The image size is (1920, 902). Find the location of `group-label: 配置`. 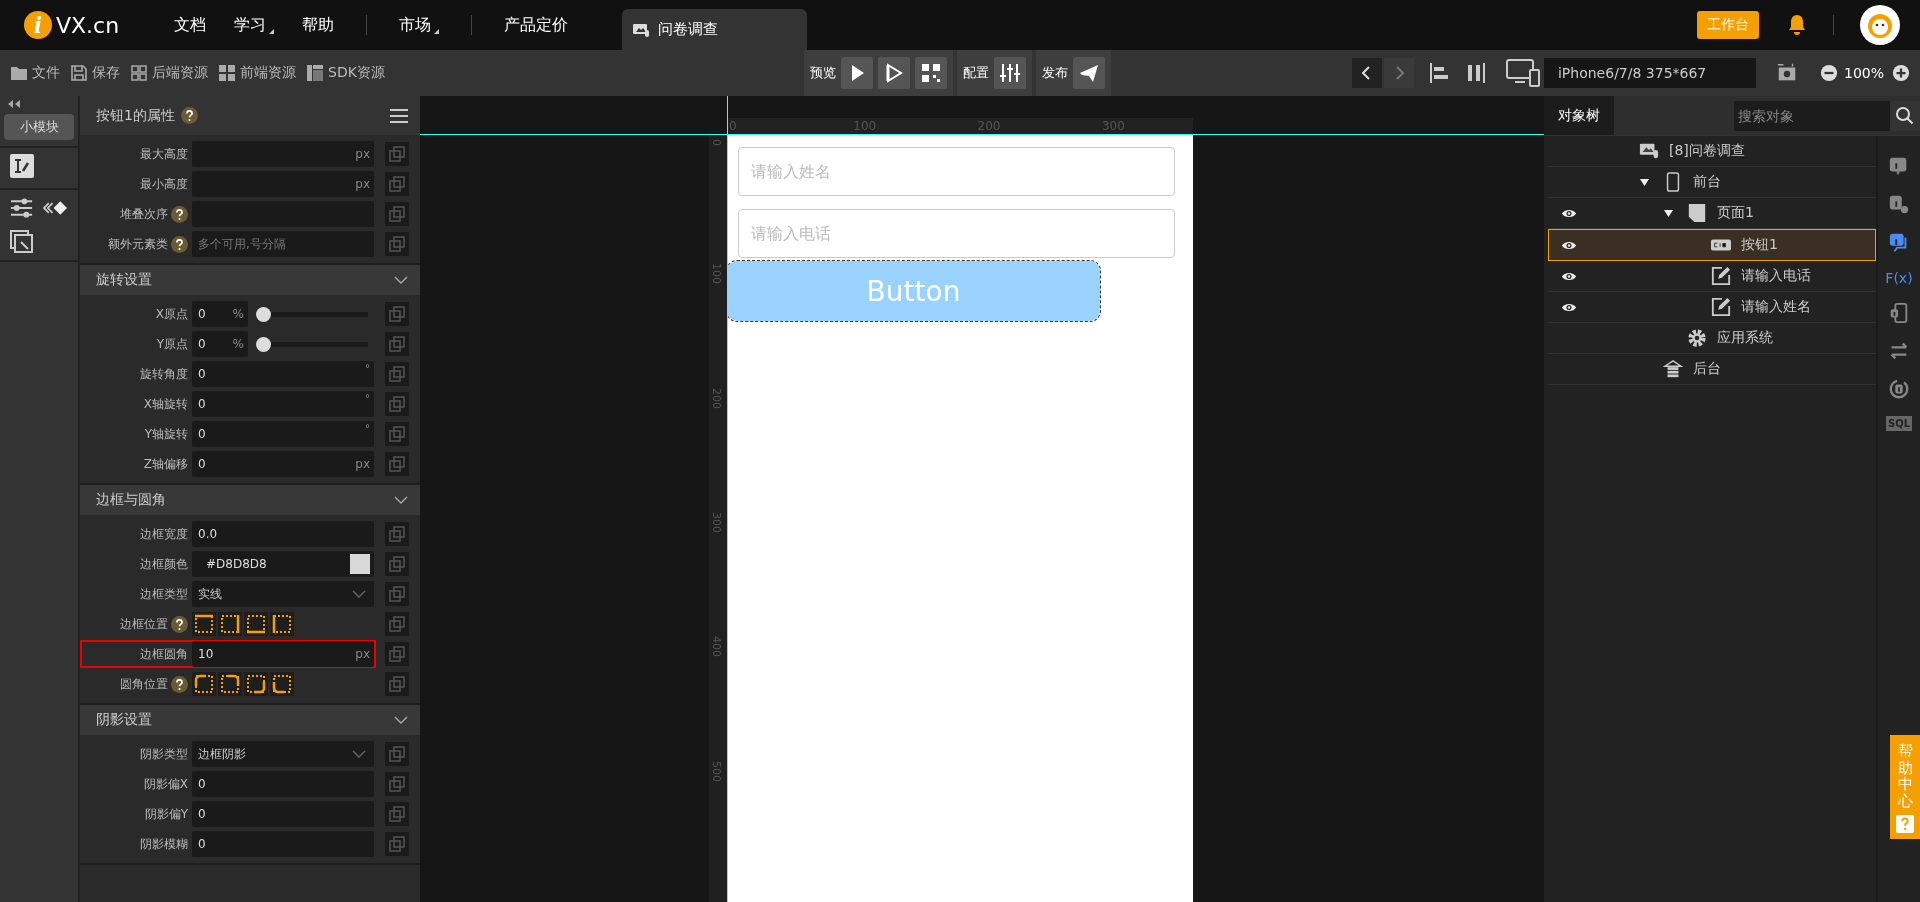

group-label: 配置 is located at coordinates (976, 73).